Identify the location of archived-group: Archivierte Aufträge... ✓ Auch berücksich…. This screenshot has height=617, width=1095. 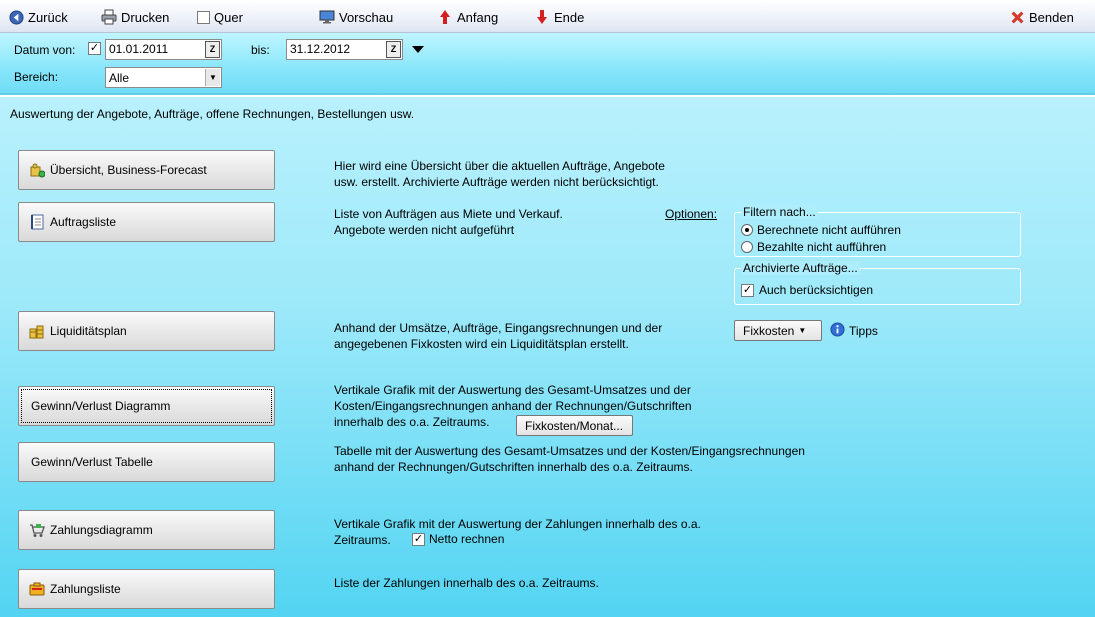
(877, 283).